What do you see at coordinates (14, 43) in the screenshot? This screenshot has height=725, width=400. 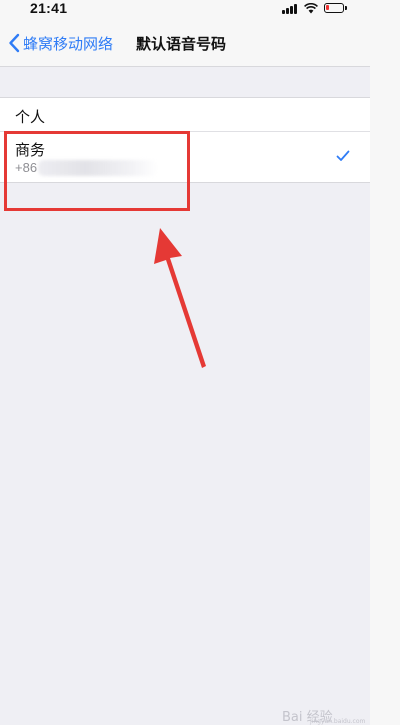 I see `chevron-left-icon` at bounding box center [14, 43].